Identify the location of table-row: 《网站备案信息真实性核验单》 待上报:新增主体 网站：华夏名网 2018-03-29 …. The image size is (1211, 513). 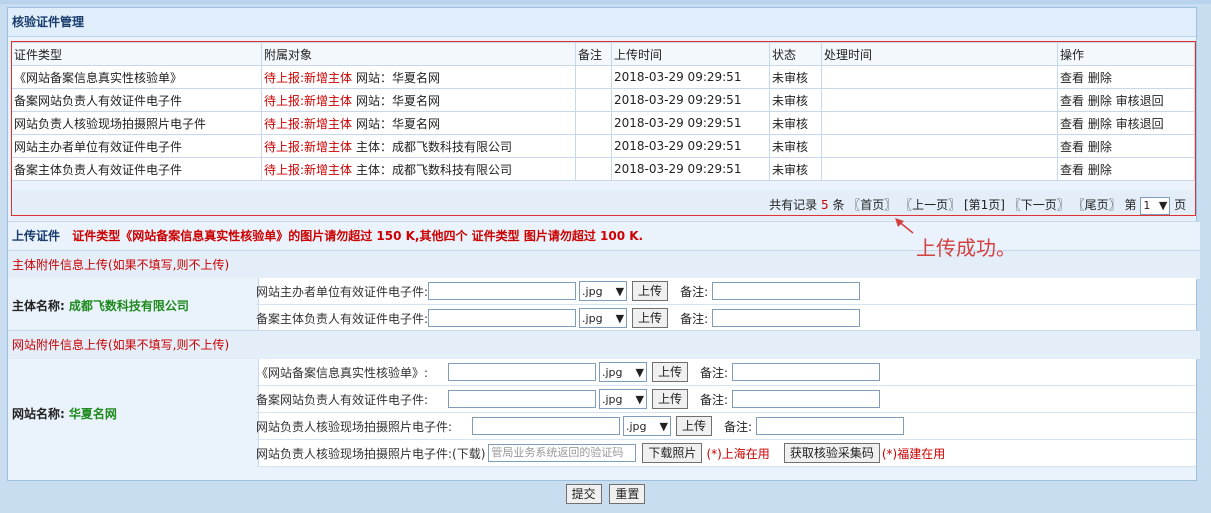
(603, 77).